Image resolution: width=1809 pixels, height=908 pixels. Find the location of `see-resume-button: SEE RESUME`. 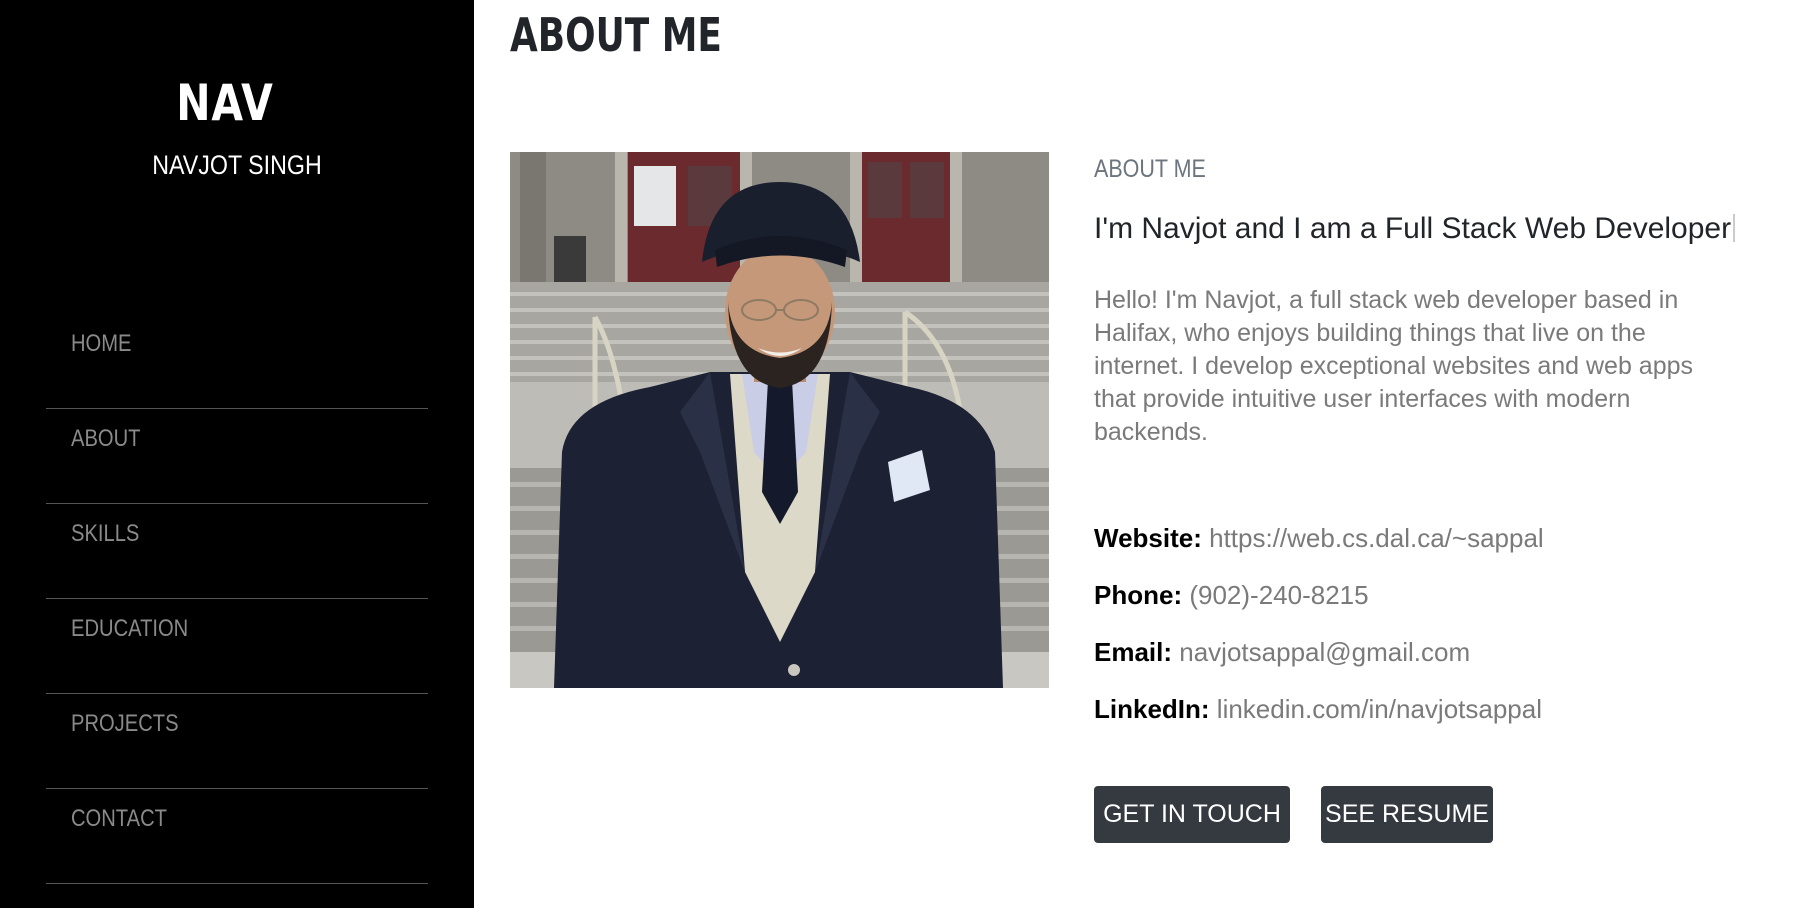

see-resume-button: SEE RESUME is located at coordinates (1407, 814).